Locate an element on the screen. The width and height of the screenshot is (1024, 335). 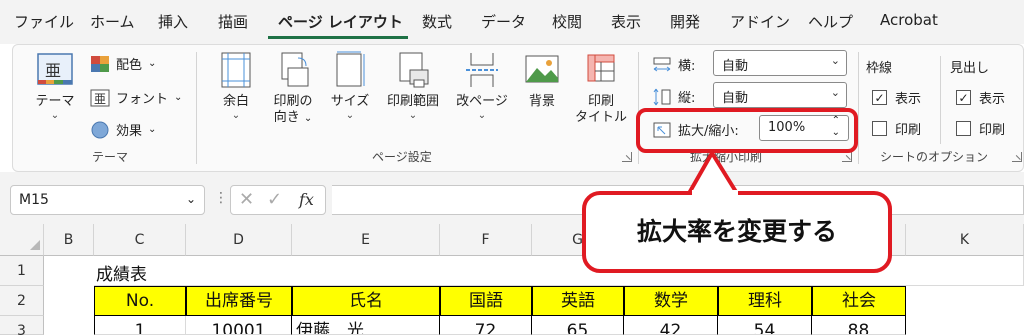
row-header-1: 1 is located at coordinates (22, 271).